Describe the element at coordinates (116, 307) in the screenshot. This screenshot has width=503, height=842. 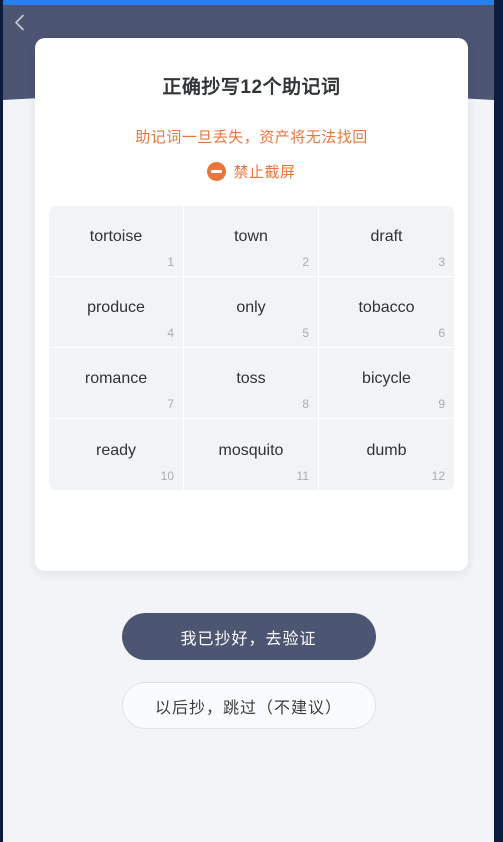
I see `mnemonic-word-text: produce` at that location.